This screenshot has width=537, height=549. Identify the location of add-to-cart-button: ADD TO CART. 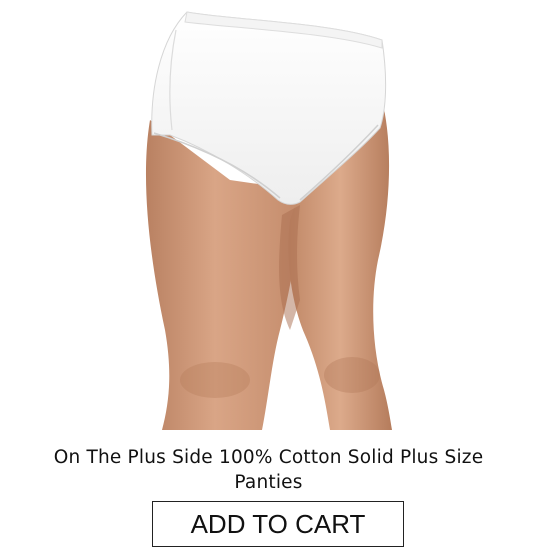
(278, 524).